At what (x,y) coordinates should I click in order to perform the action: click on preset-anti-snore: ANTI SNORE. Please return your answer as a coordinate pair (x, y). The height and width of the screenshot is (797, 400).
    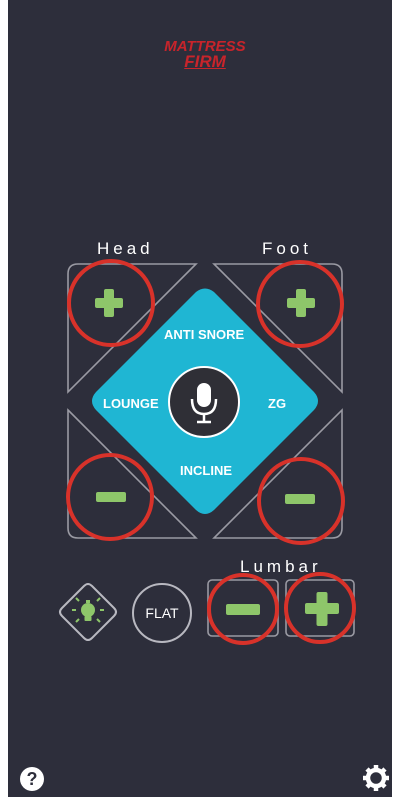
    Looking at the image, I should click on (204, 334).